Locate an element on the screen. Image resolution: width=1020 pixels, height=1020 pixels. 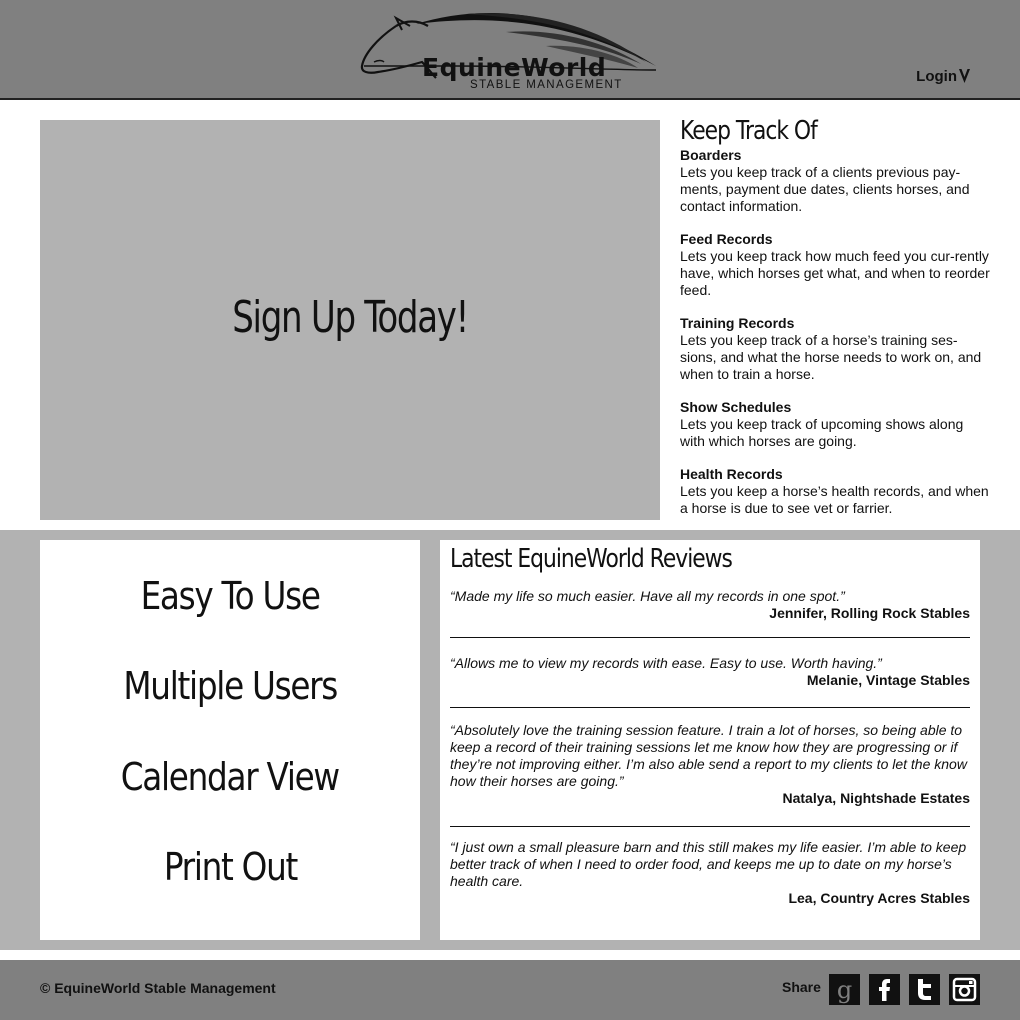
login-button: Login is located at coordinates (943, 76).